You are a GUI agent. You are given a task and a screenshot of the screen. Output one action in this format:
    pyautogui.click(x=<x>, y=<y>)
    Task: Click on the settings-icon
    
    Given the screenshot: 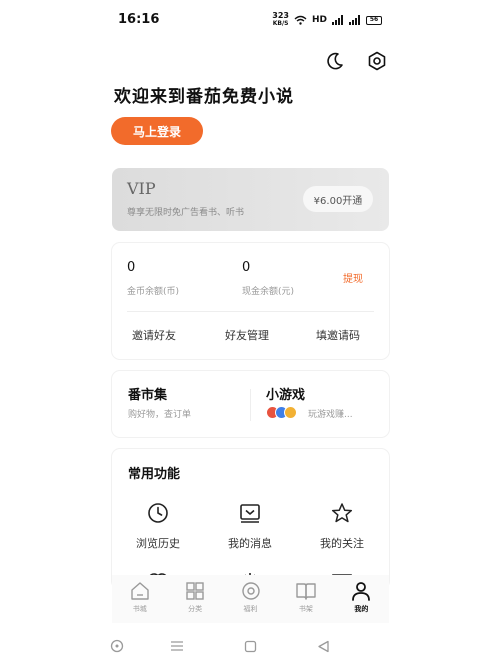 What is the action you would take?
    pyautogui.click(x=377, y=61)
    